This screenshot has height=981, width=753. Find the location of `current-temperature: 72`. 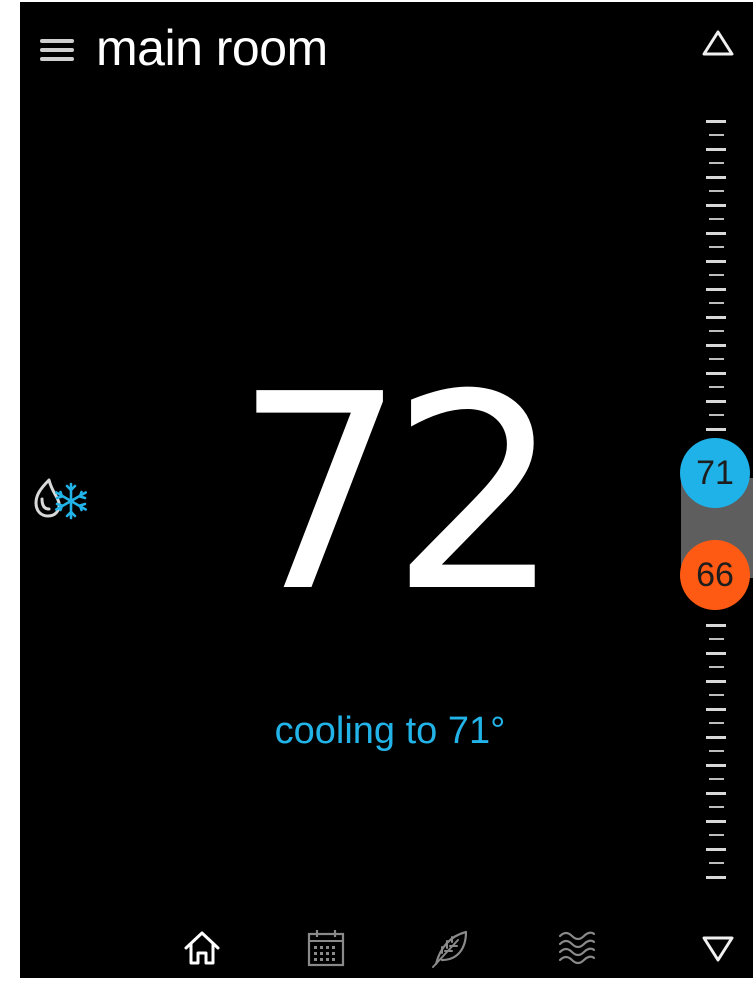

current-temperature: 72 is located at coordinates (398, 493).